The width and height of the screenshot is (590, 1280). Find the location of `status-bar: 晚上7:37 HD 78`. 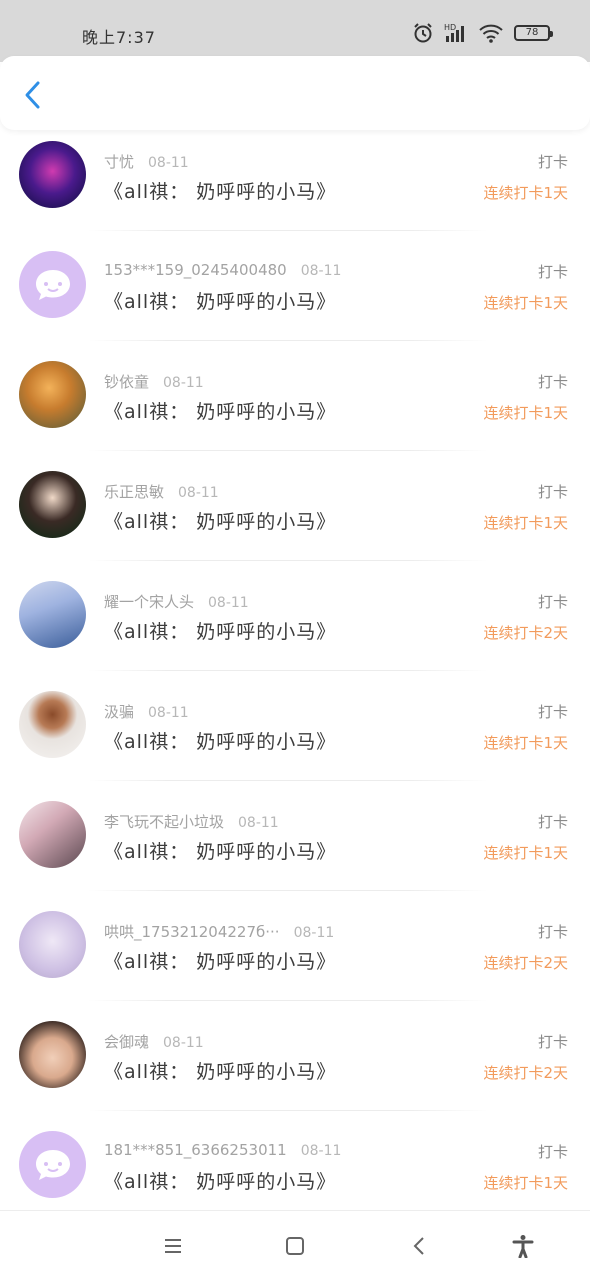

status-bar: 晚上7:37 HD 78 is located at coordinates (295, 31).